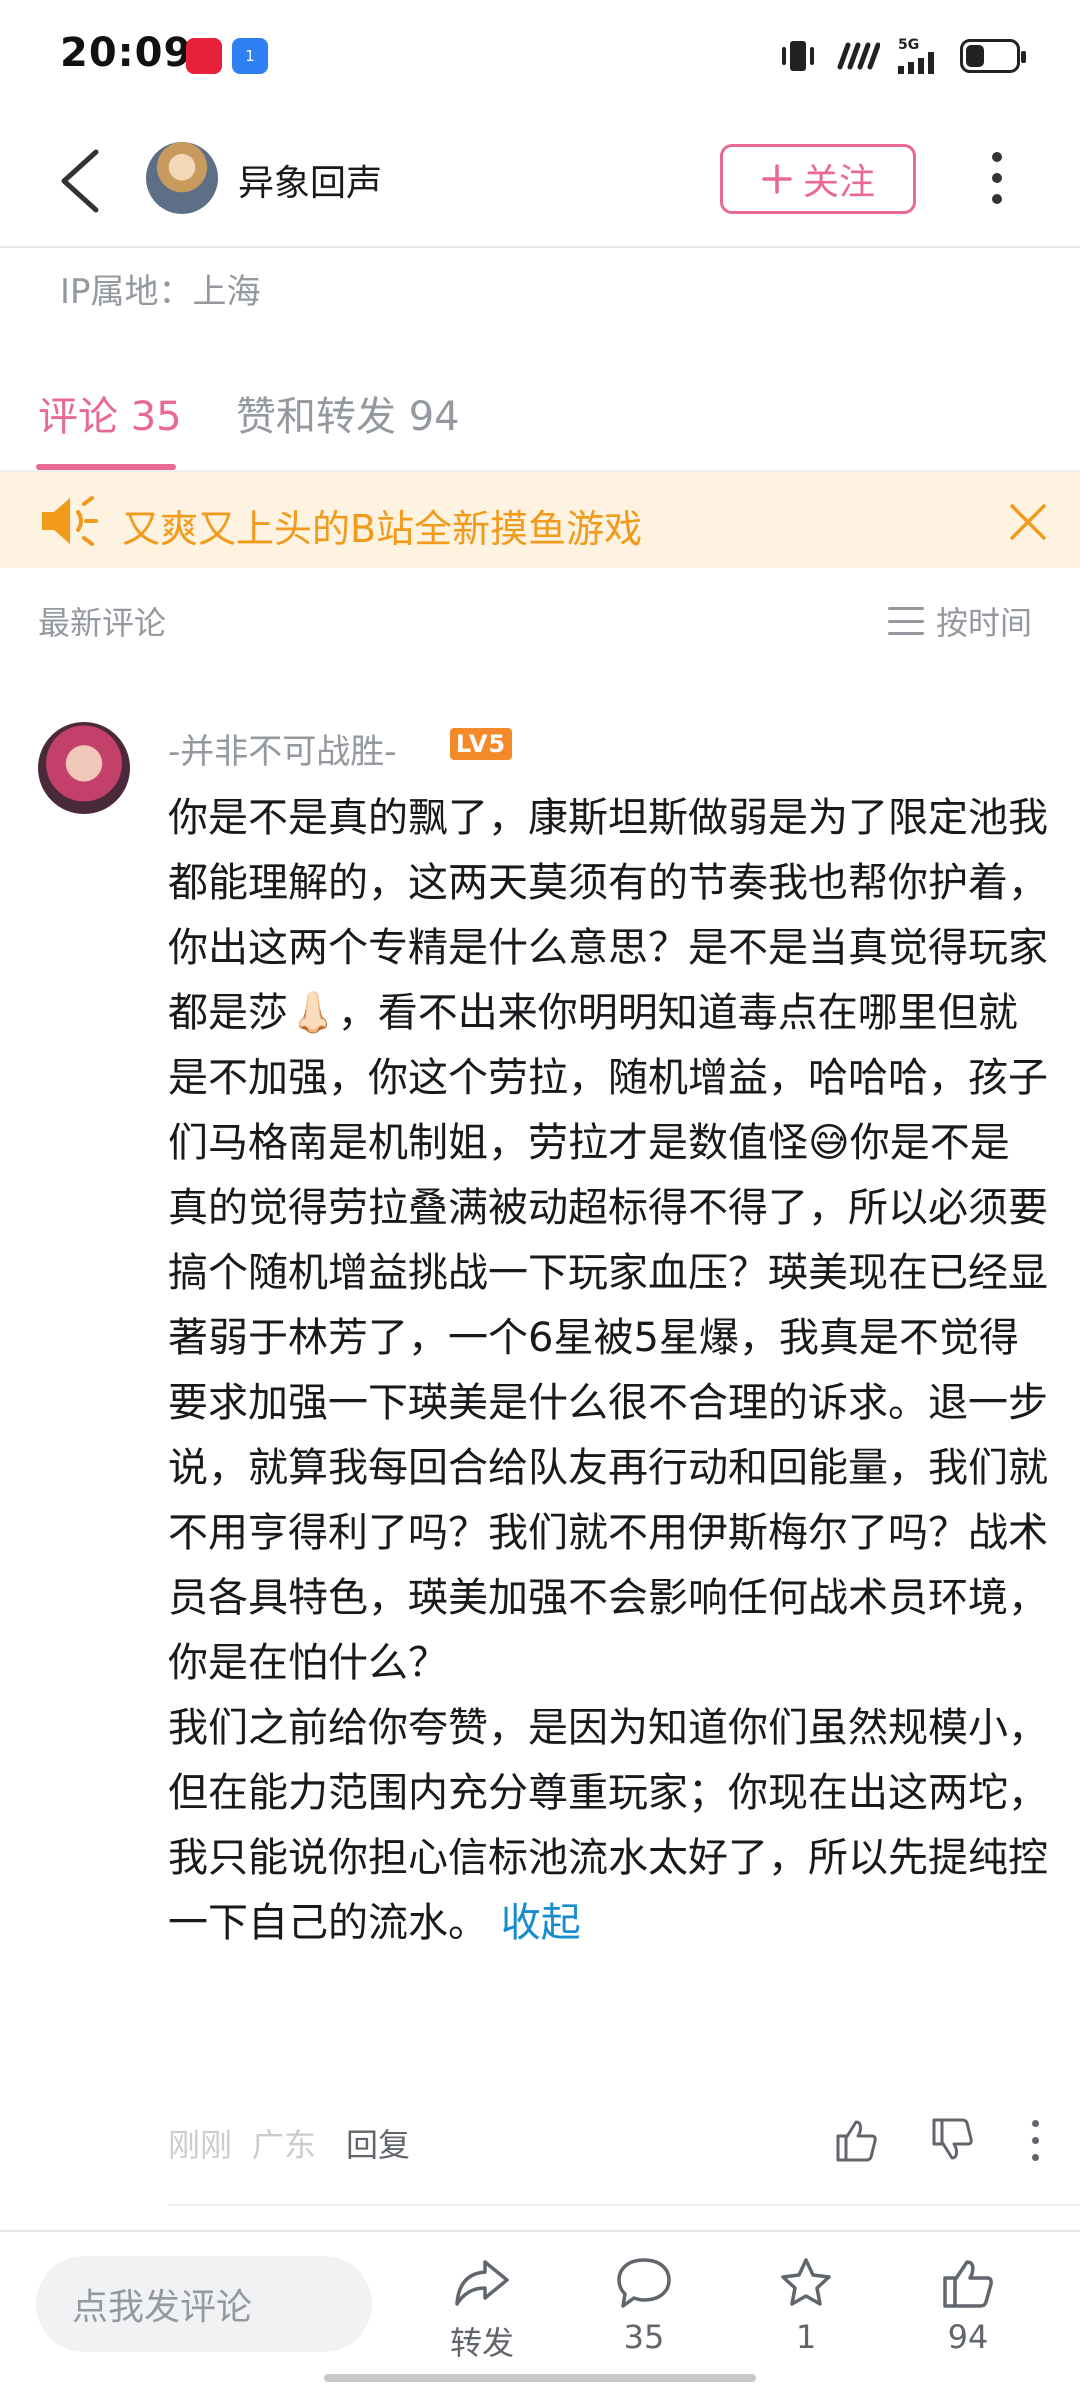 Image resolution: width=1080 pixels, height=2388 pixels. What do you see at coordinates (482, 2283) in the screenshot?
I see `share-icon` at bounding box center [482, 2283].